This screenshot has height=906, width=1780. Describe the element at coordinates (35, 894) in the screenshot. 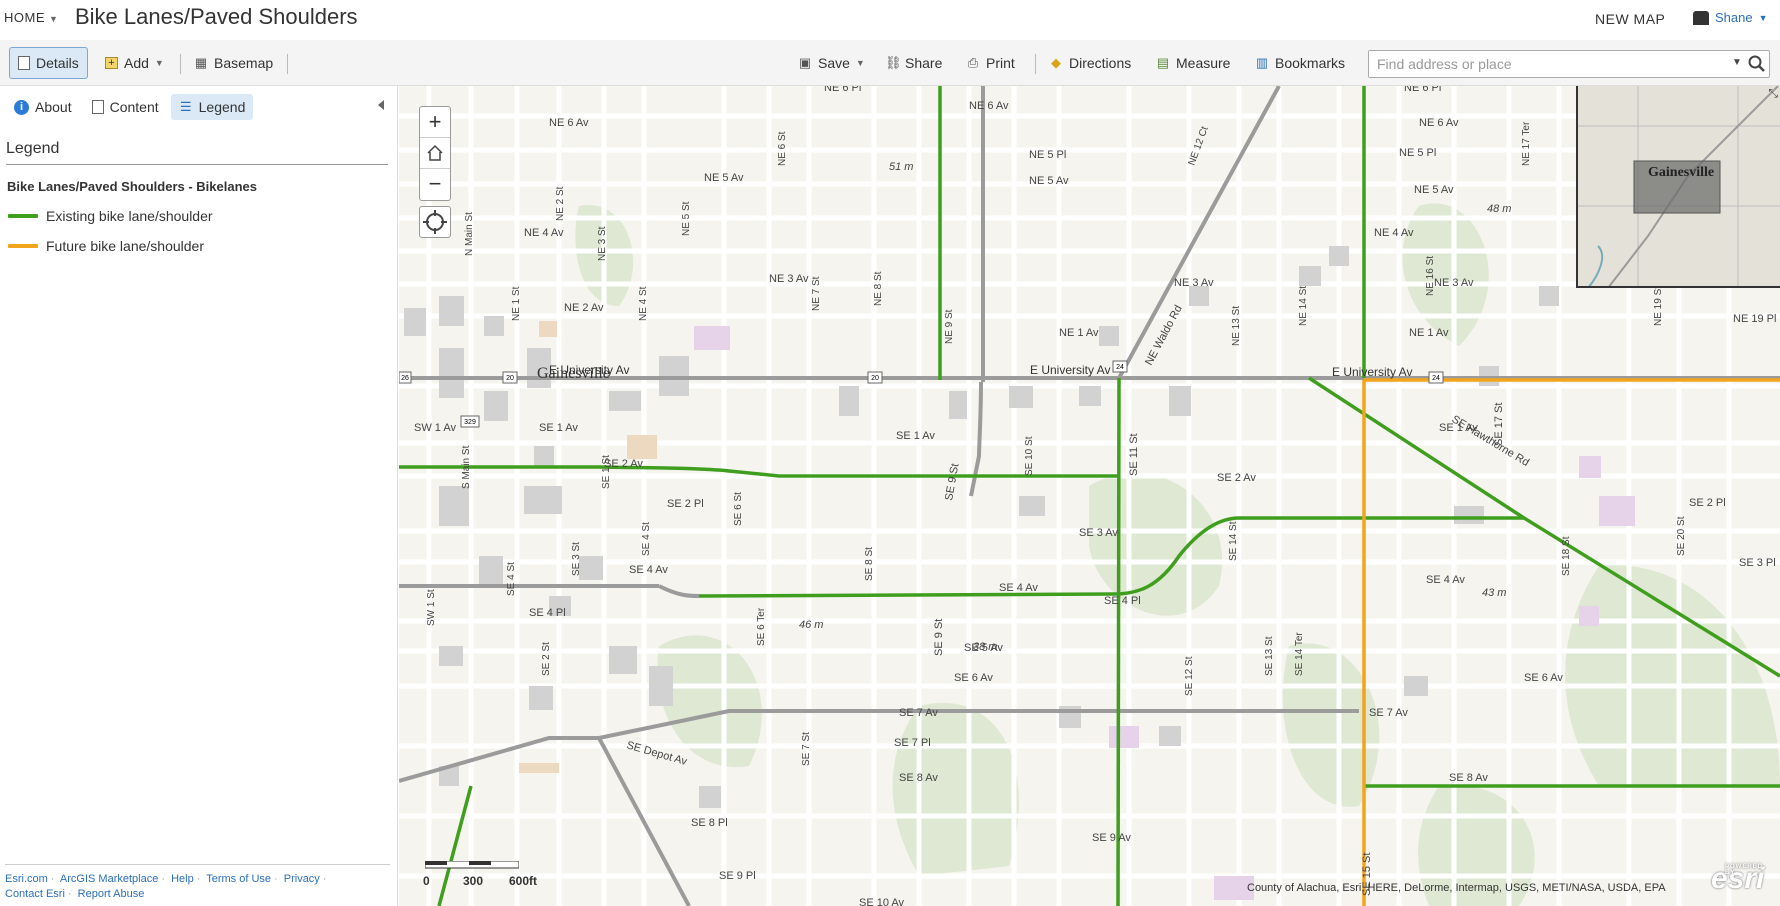

I see `footer-link: Contact Esri` at that location.